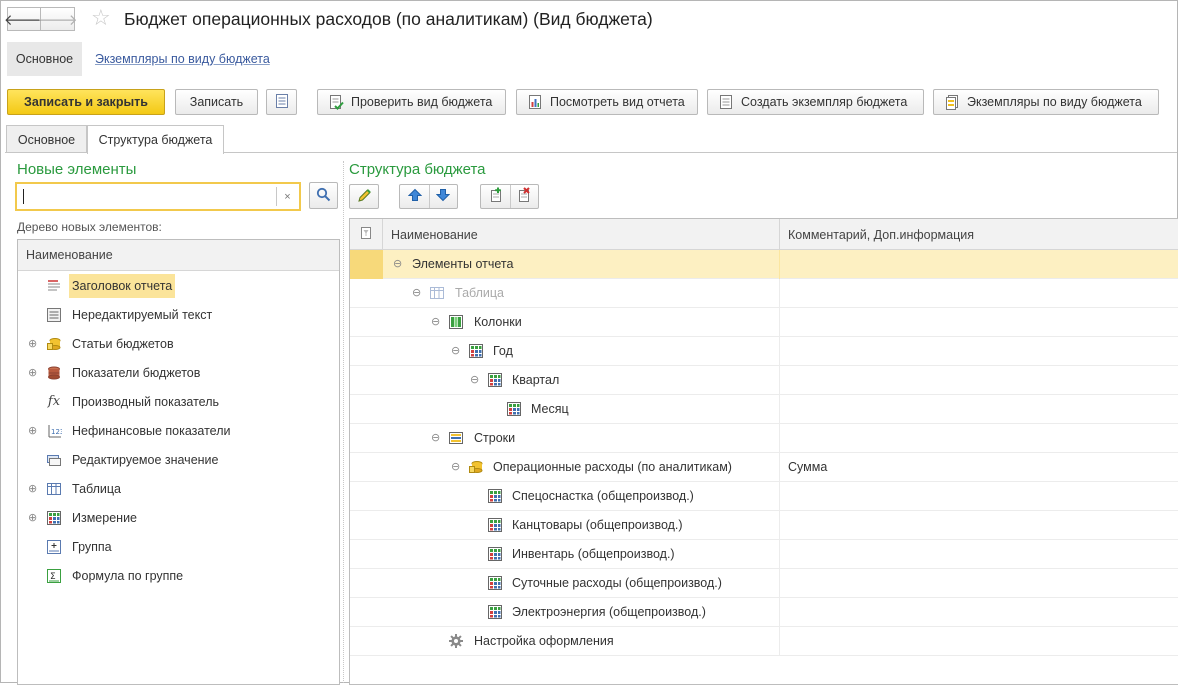 This screenshot has width=1178, height=685. Describe the element at coordinates (764, 583) in the screenshot. I see `tree-row-daily-allowance: Суточные расходы (общепроизвод.)` at that location.